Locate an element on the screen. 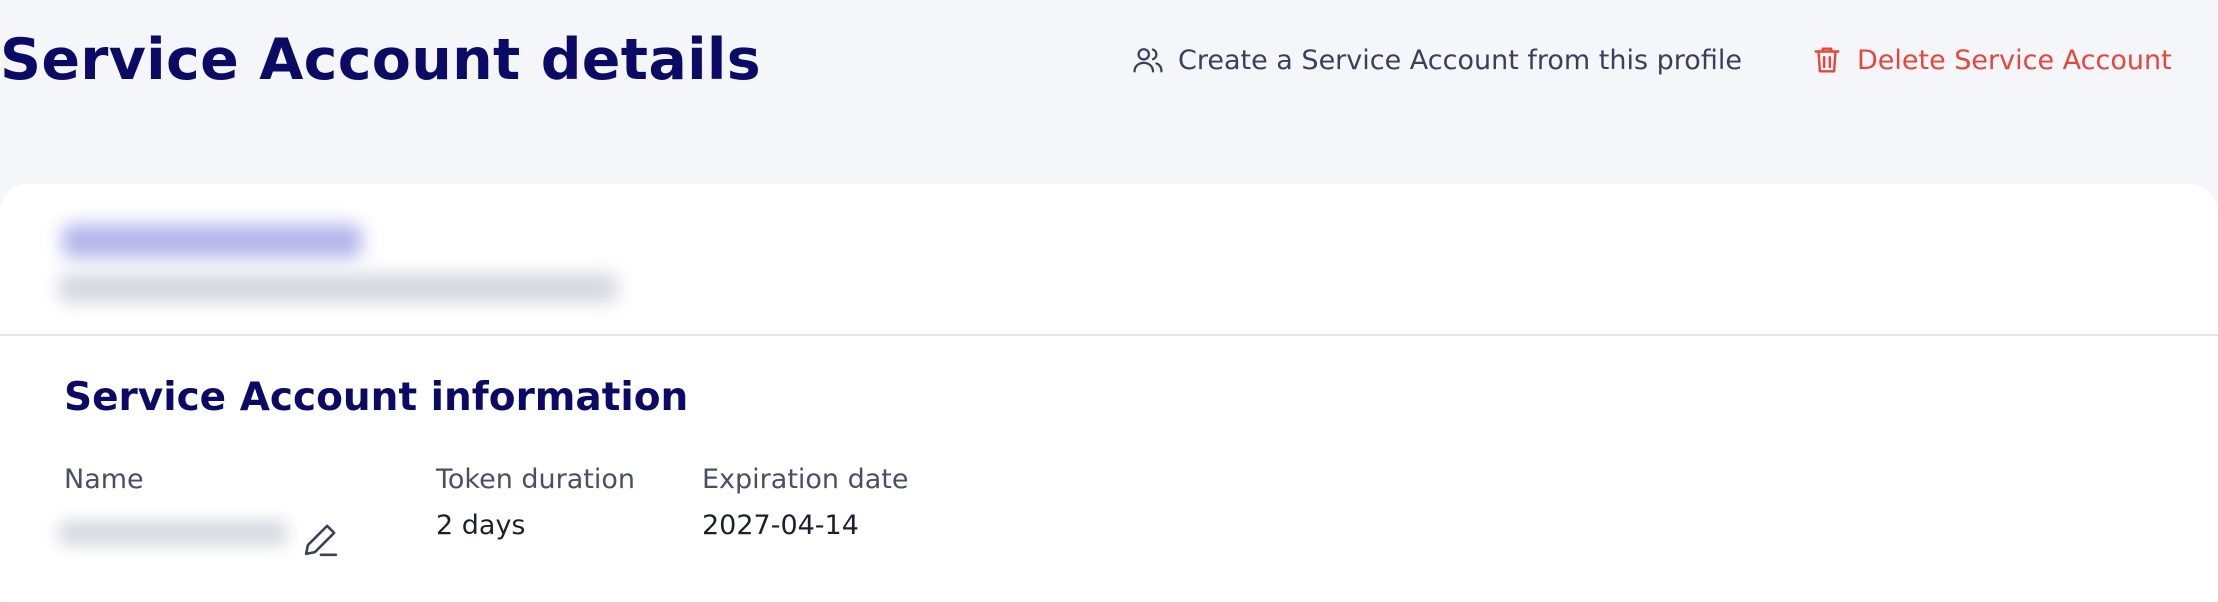  users-icon is located at coordinates (1148, 60).